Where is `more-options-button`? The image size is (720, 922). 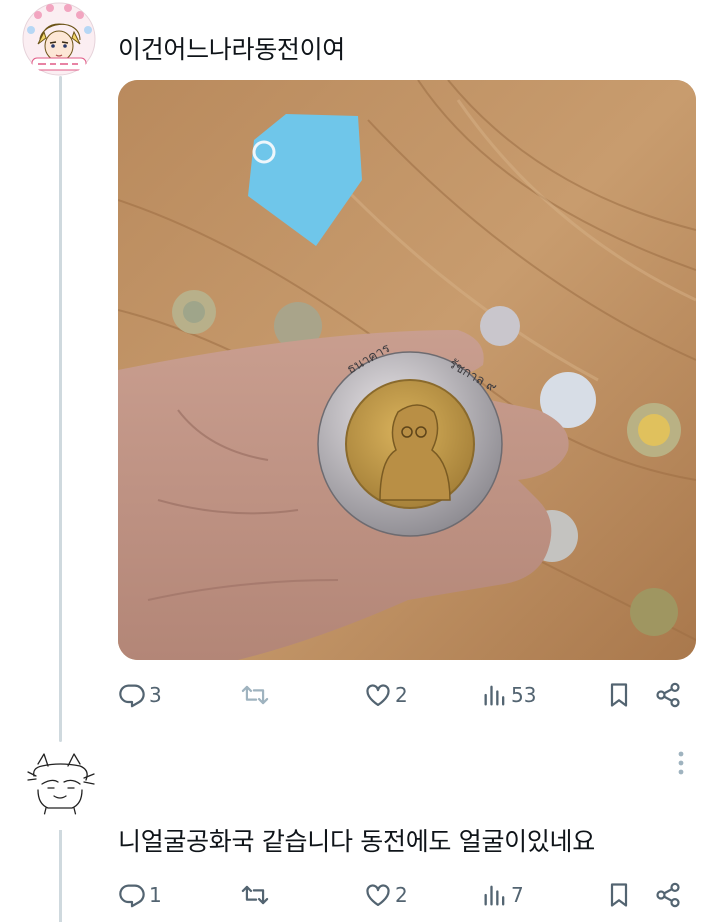
more-options-button is located at coordinates (681, 763).